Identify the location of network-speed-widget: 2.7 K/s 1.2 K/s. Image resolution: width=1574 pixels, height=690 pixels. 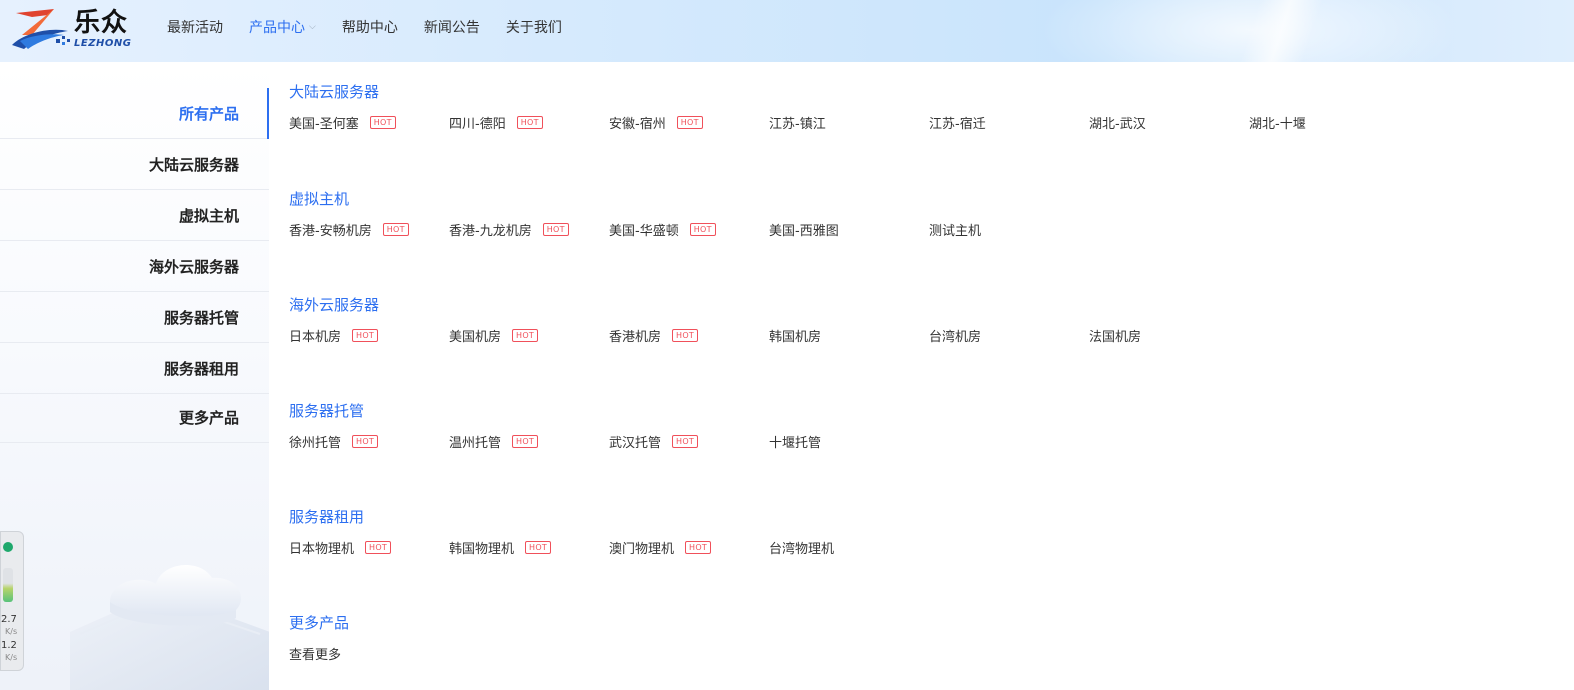
(12, 601).